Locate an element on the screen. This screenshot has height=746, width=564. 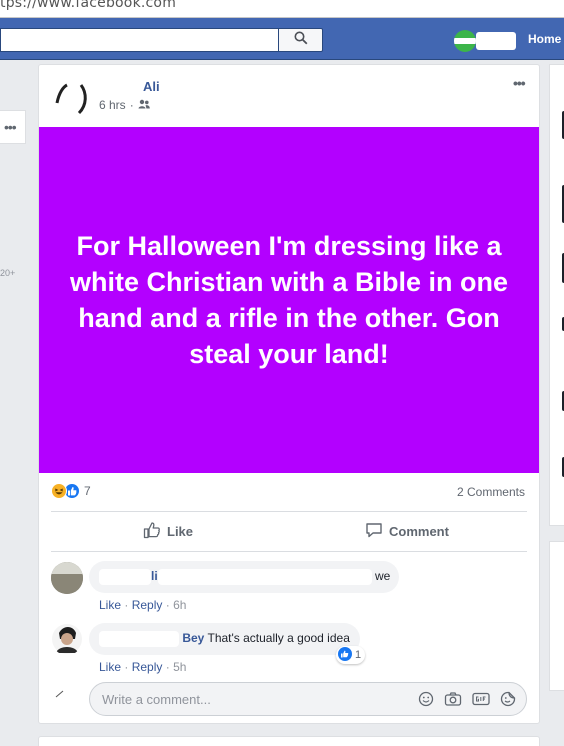
like-reaction-icon is located at coordinates (345, 655).